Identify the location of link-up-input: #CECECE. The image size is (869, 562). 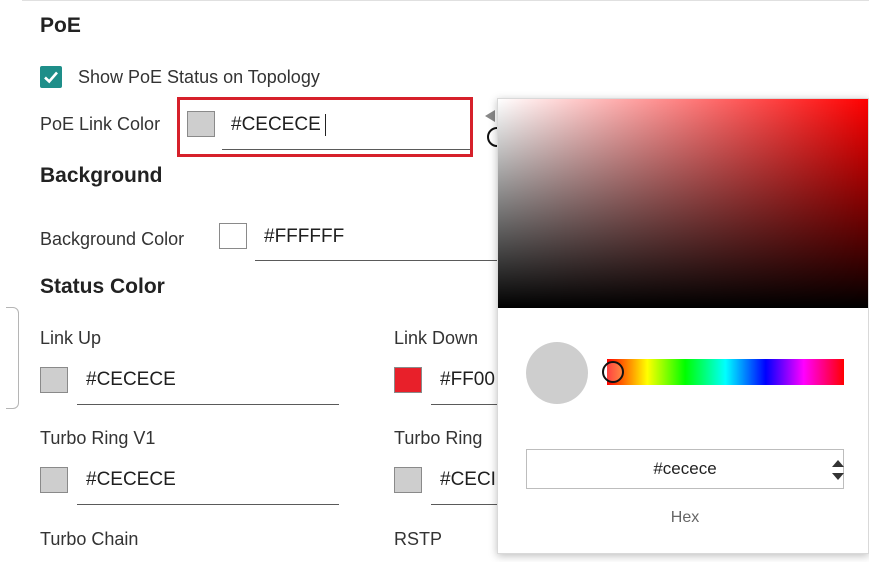
(131, 380).